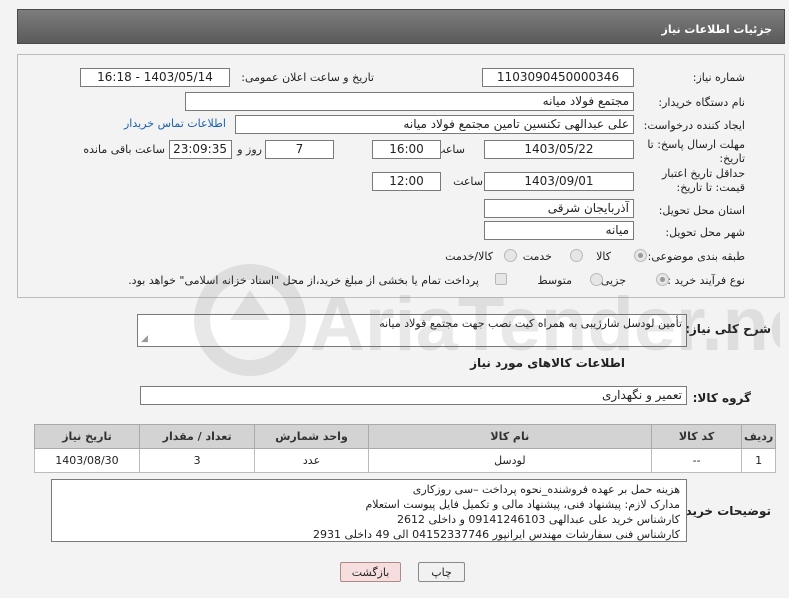 Image resolution: width=789 pixels, height=598 pixels. What do you see at coordinates (87, 436) in the screenshot?
I see `col-date: تاریخ نیاز` at bounding box center [87, 436].